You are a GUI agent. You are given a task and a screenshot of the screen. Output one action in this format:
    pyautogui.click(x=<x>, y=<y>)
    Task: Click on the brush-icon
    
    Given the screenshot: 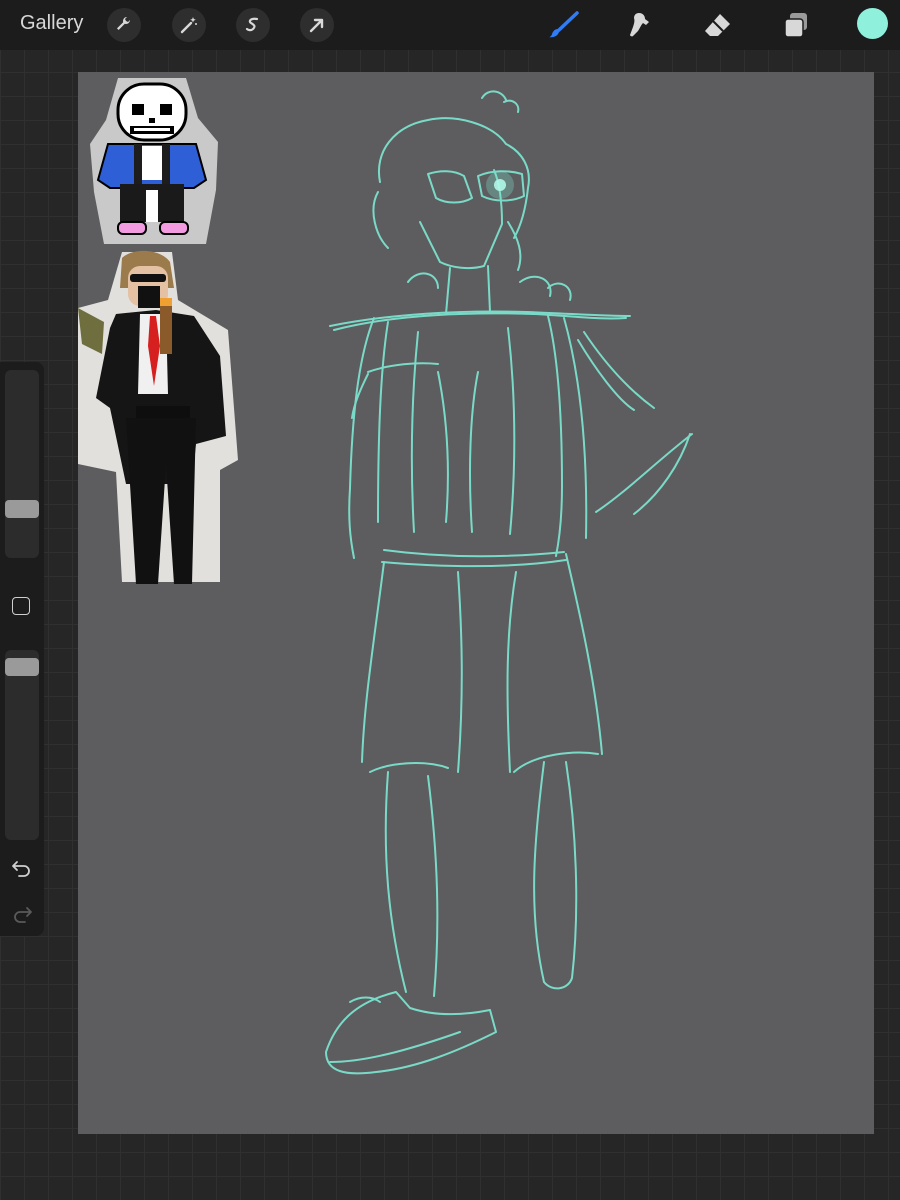 What is the action you would take?
    pyautogui.click(x=564, y=24)
    